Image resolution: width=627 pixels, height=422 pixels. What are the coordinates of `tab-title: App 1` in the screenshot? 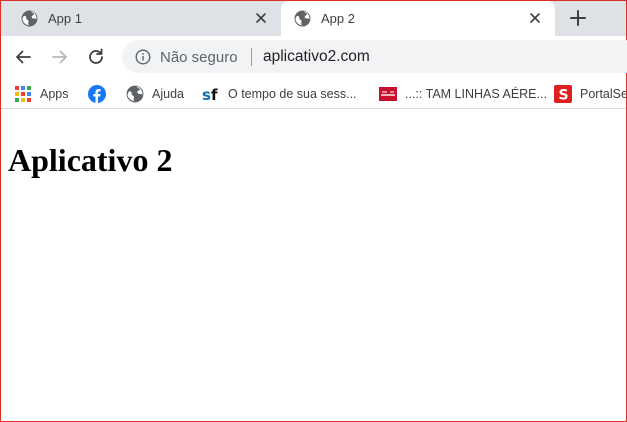 It's located at (65, 18).